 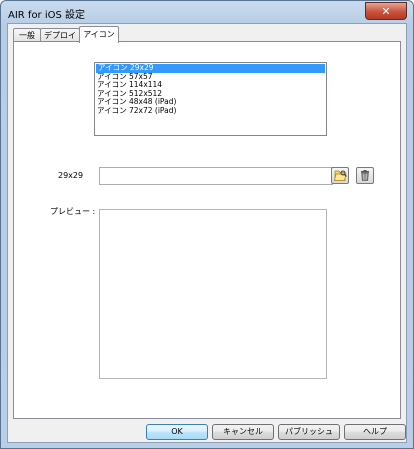 What do you see at coordinates (207, 12) in the screenshot?
I see `title-bar: AIR for iOS 設定 ✕` at bounding box center [207, 12].